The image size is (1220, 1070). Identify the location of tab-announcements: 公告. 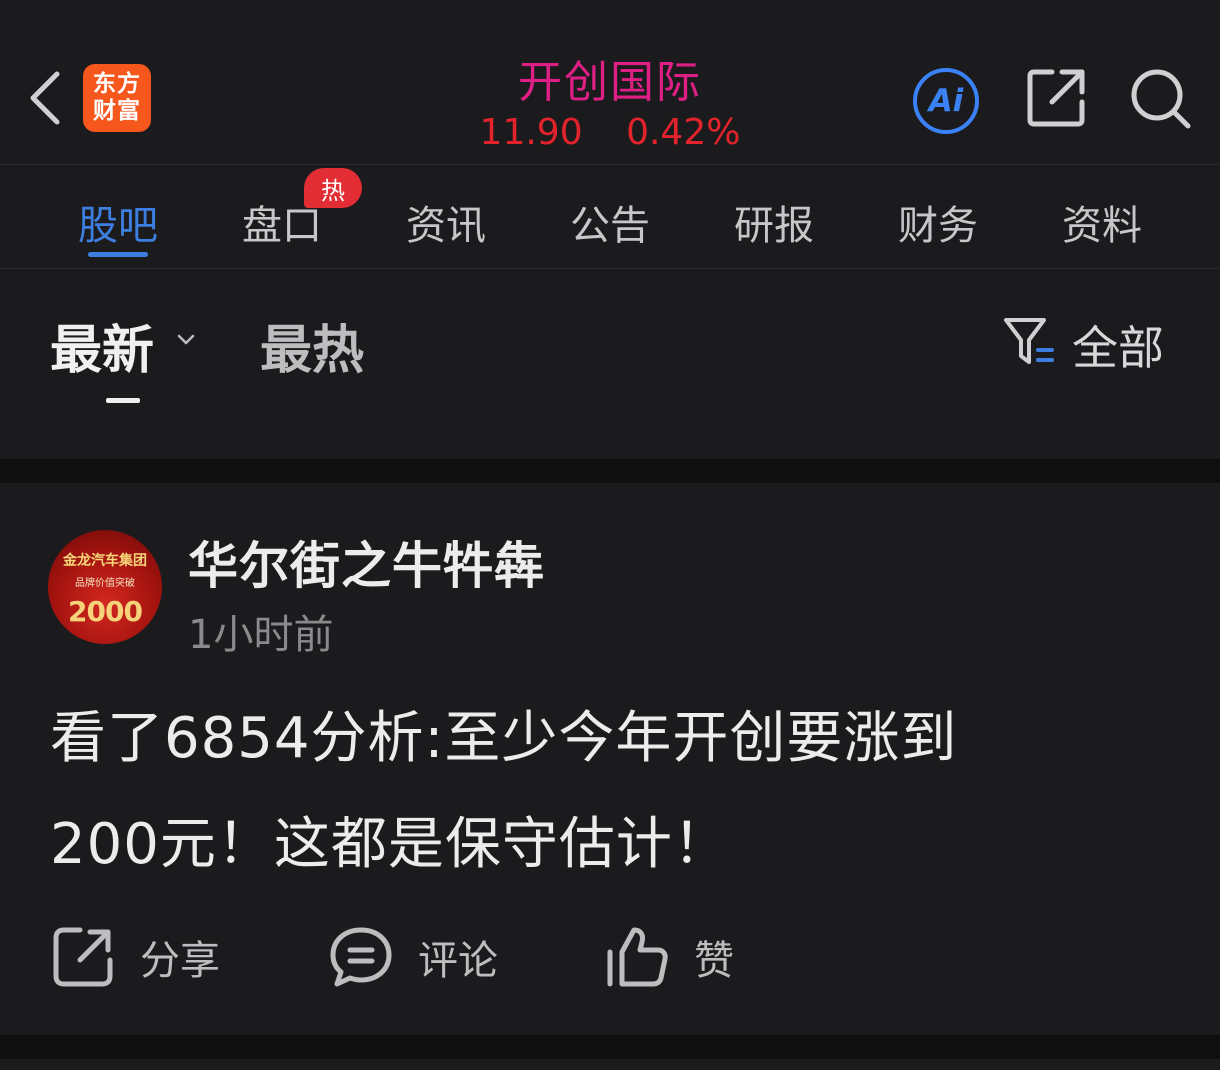
(610, 222).